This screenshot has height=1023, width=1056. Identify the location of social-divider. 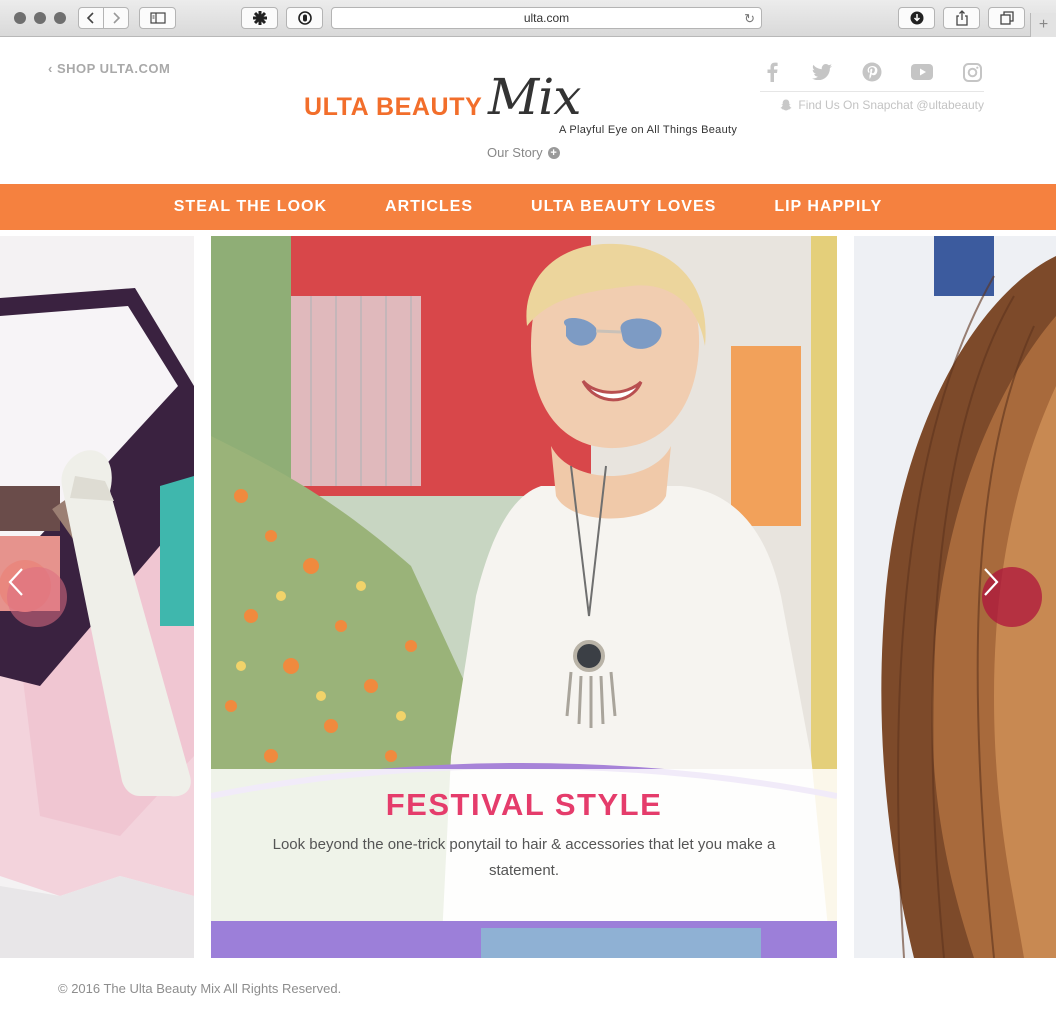
(872, 91).